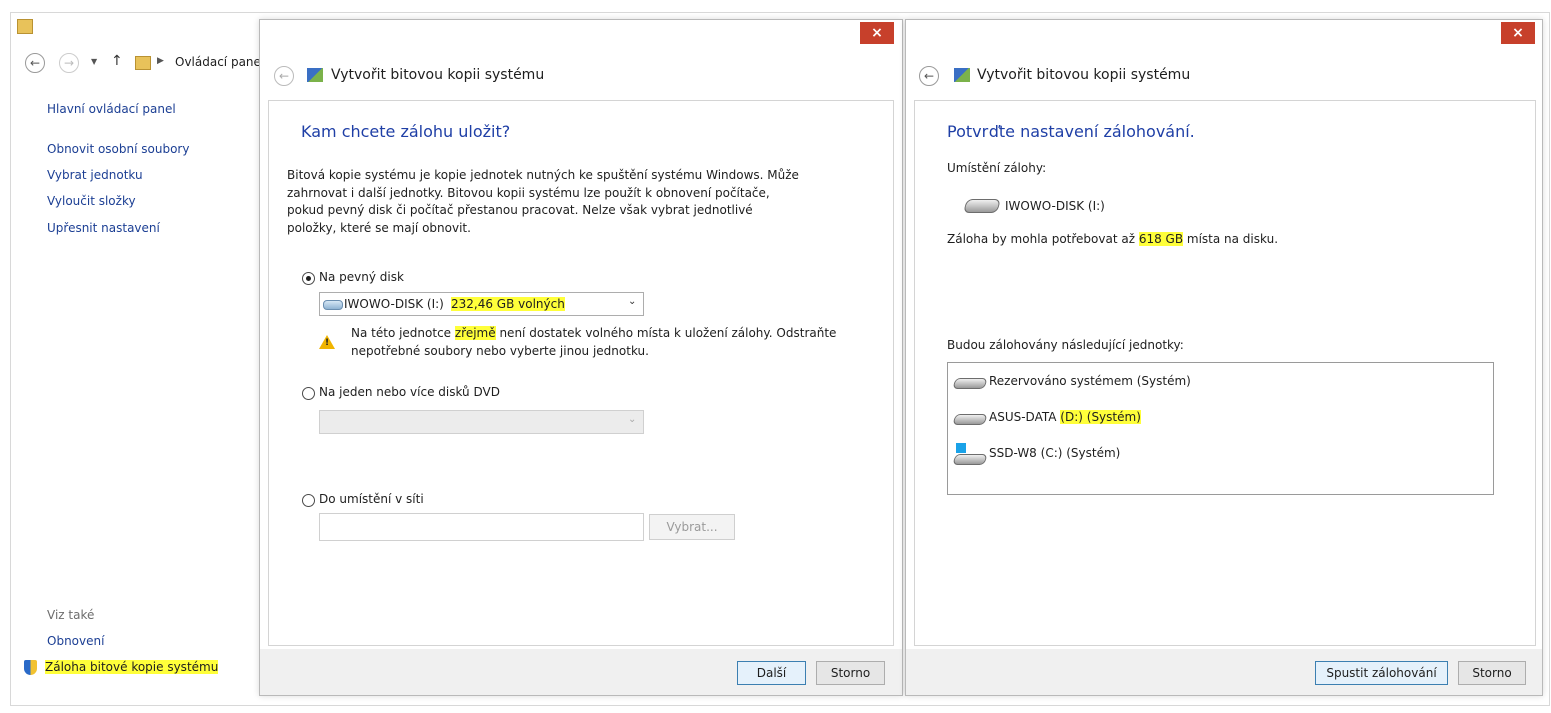 This screenshot has width=1551, height=713. Describe the element at coordinates (94, 61) in the screenshot. I see `recent-dropdown-icon: ▼` at that location.